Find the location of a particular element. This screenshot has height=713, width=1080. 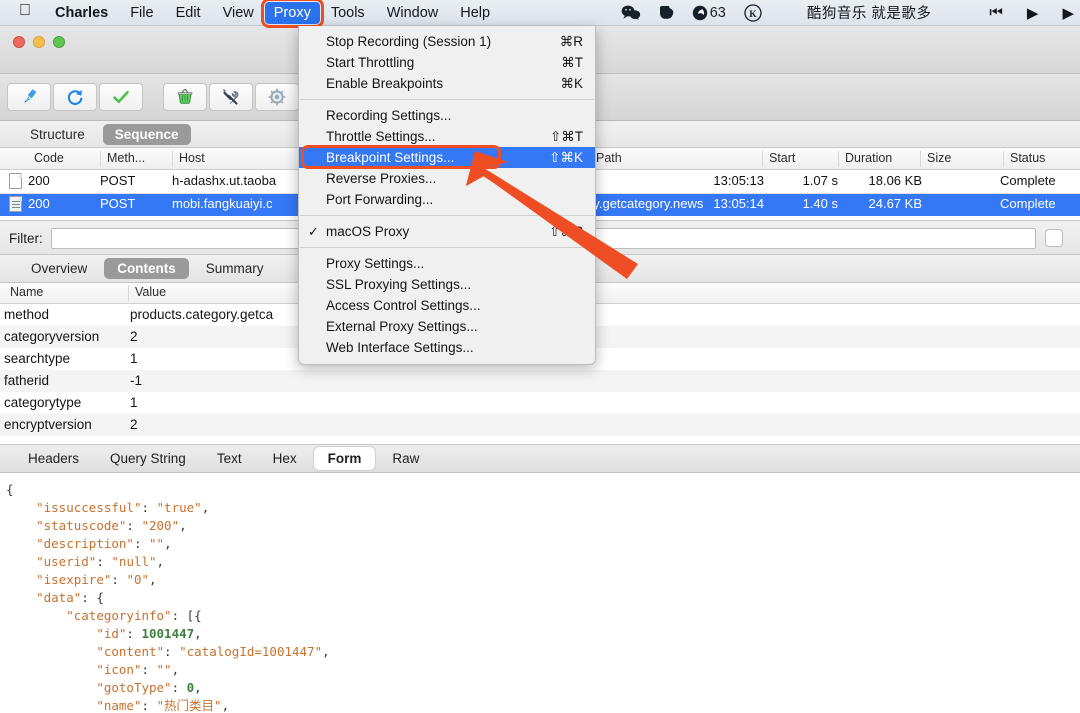

column-header-start: Start is located at coordinates (793, 159).